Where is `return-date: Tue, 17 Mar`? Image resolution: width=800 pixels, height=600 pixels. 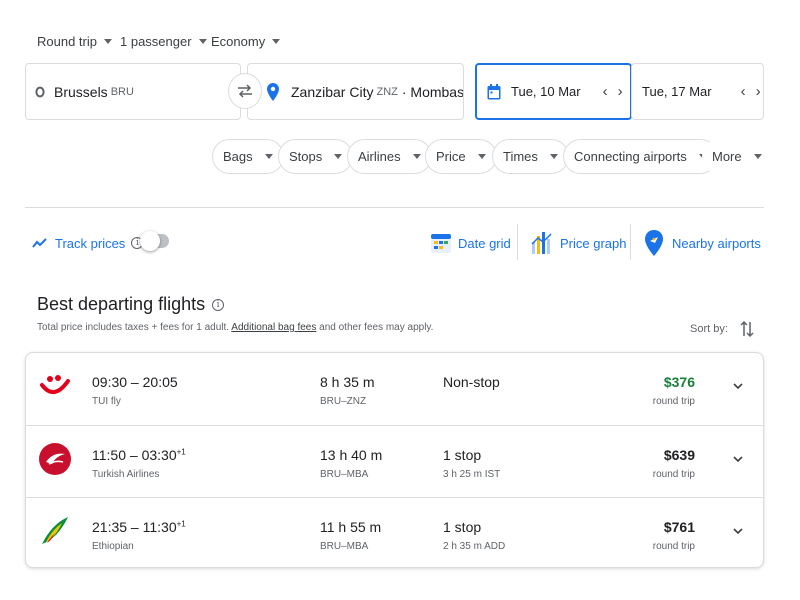 return-date: Tue, 17 Mar is located at coordinates (677, 91).